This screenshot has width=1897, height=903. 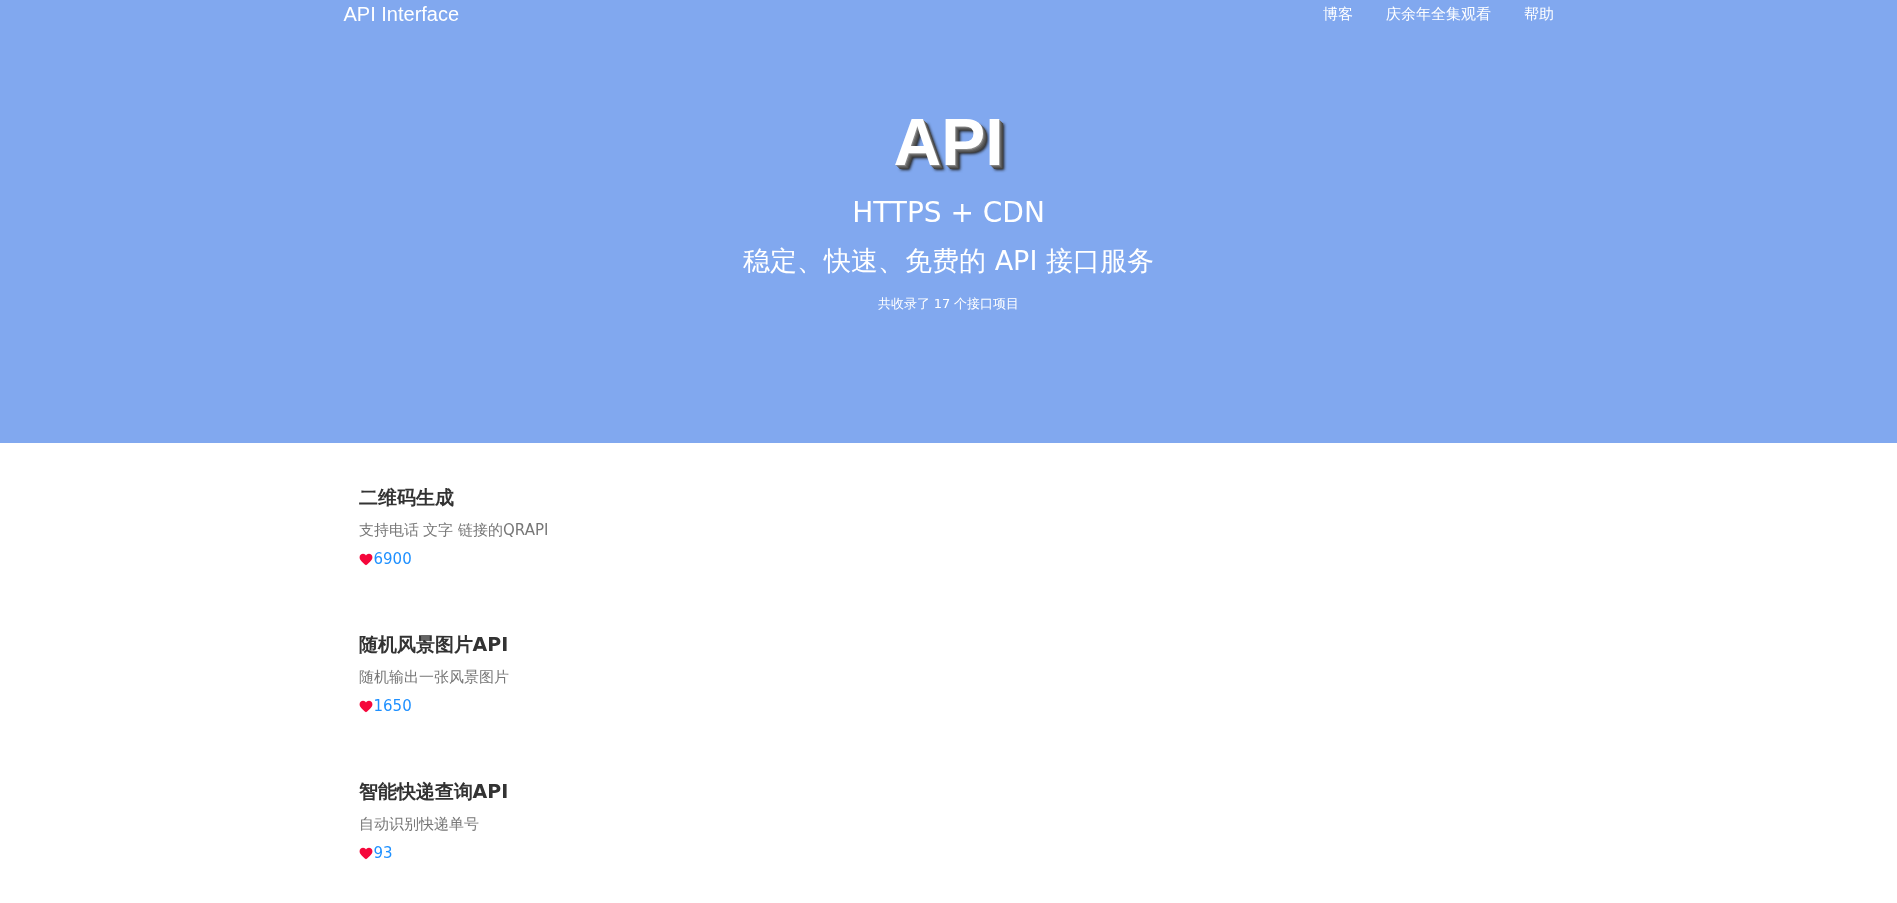 What do you see at coordinates (453, 530) in the screenshot?
I see `api-description: 支持电话 文字 链接的QRAPI` at bounding box center [453, 530].